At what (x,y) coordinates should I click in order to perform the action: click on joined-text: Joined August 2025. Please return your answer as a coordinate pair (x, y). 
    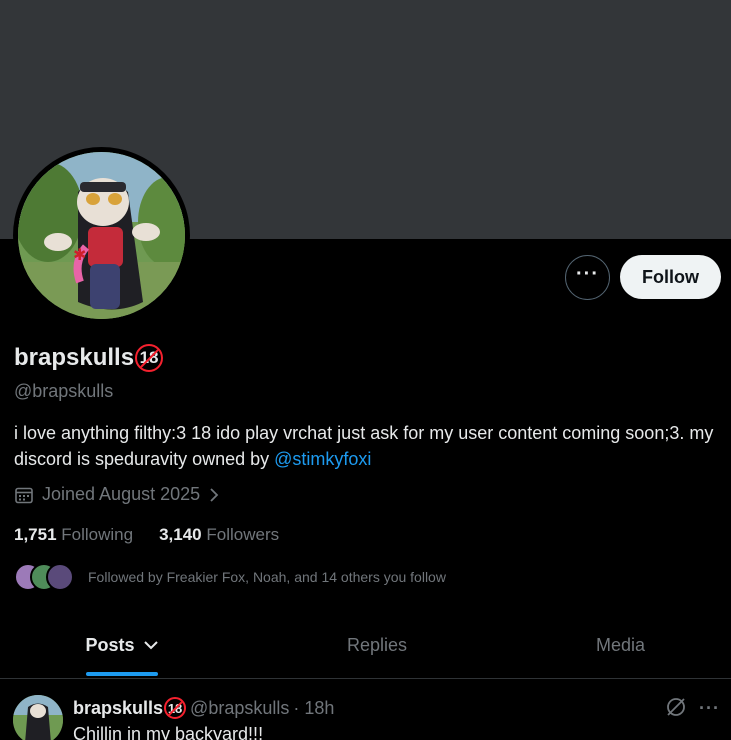
    Looking at the image, I should click on (121, 494).